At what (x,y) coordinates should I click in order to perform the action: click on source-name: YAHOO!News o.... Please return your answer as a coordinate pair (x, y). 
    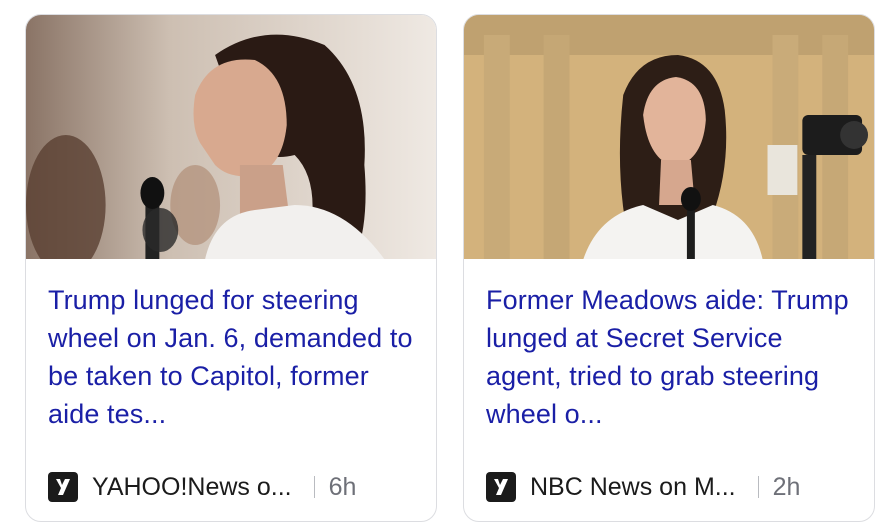
    Looking at the image, I should click on (192, 487).